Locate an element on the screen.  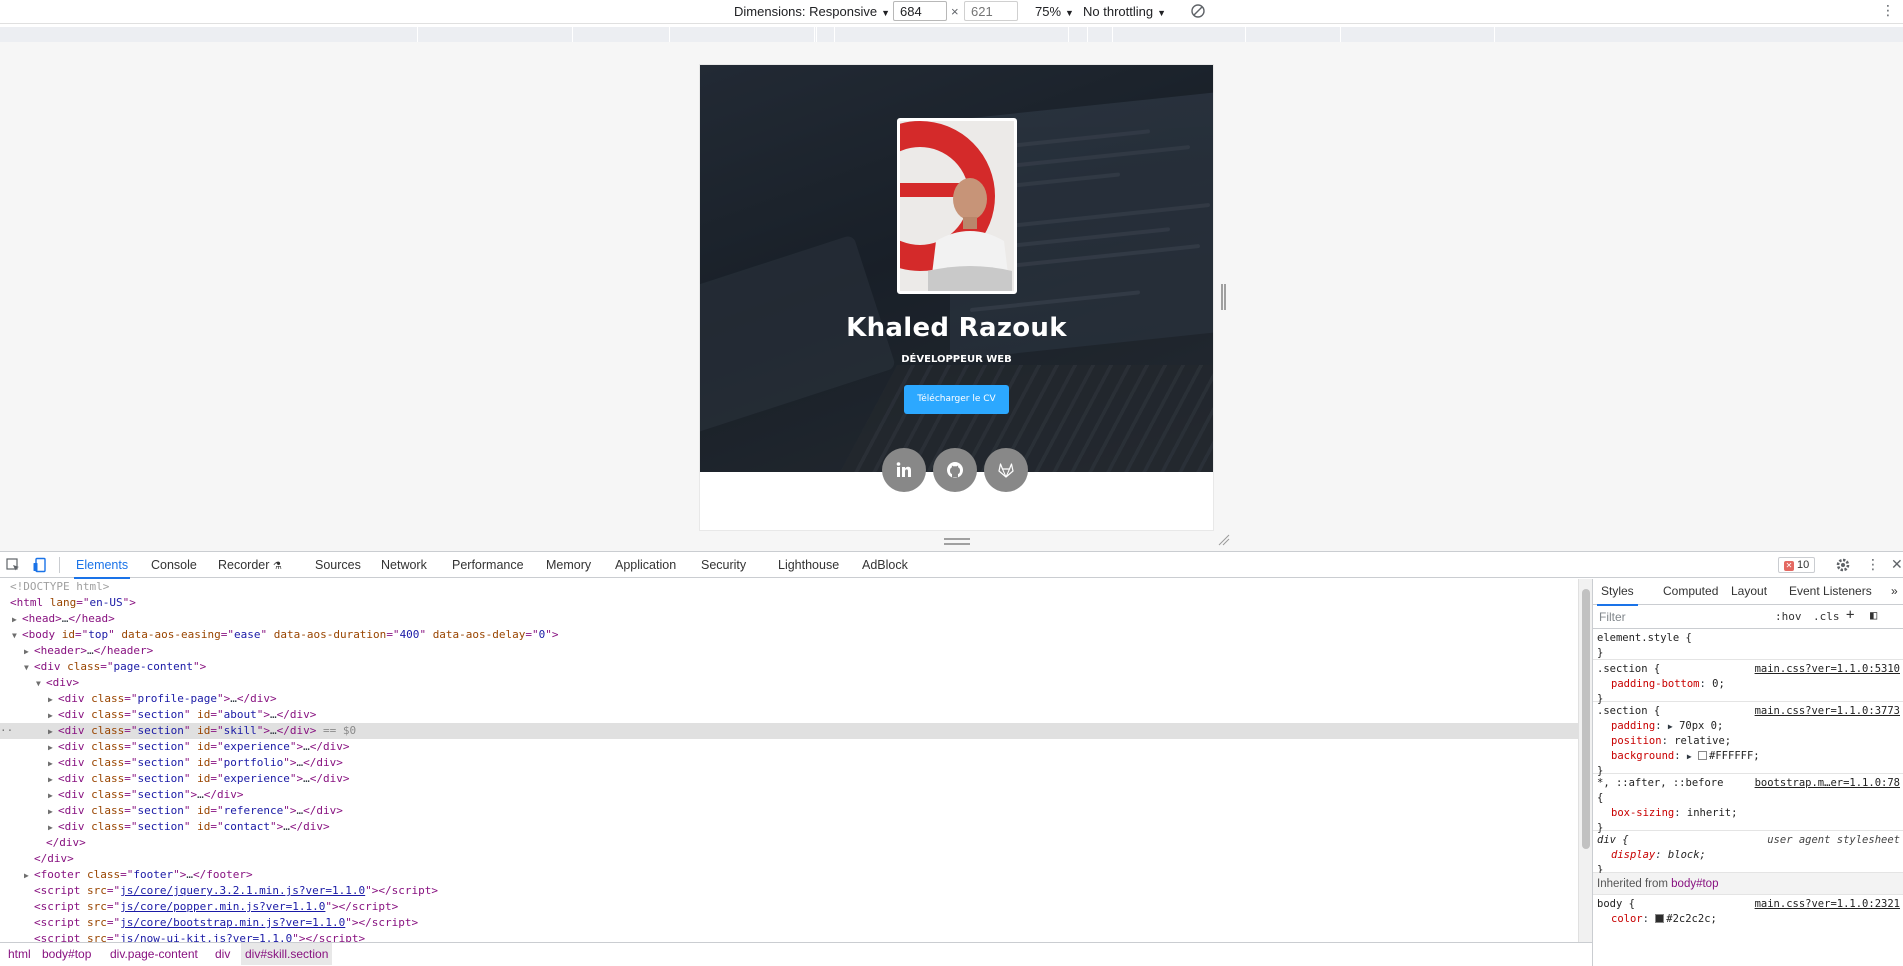
tab-network: Network is located at coordinates (404, 565).